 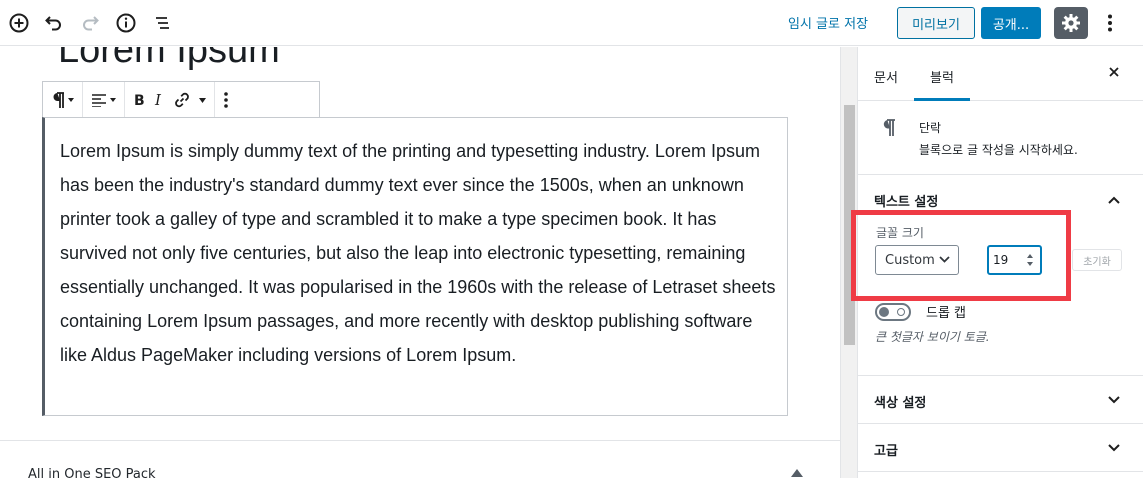 I want to click on more-rich-text-button, so click(x=202, y=100).